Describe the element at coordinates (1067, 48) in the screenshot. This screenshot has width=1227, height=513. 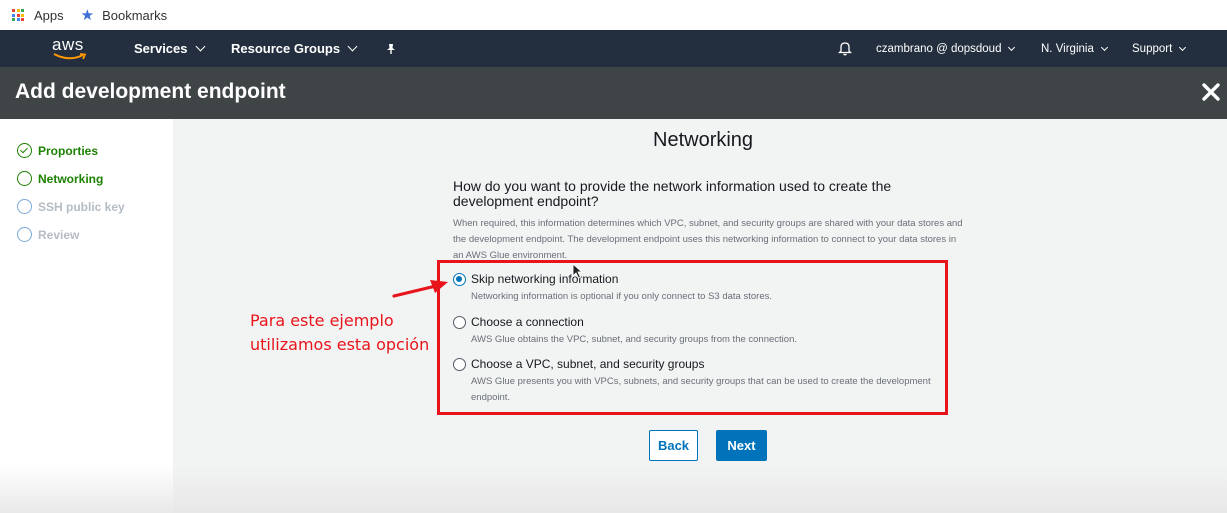
I see `region-label: N. Virginia` at that location.